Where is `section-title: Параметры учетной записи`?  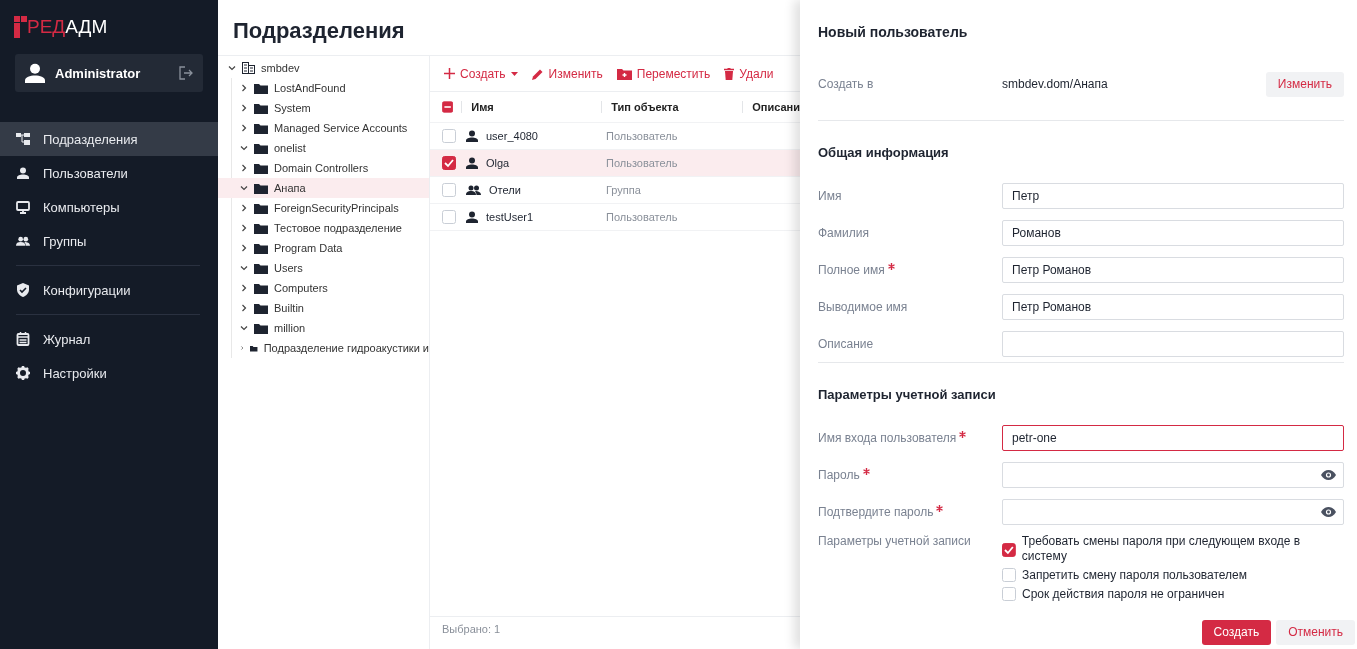 section-title: Параметры учетной записи is located at coordinates (907, 395).